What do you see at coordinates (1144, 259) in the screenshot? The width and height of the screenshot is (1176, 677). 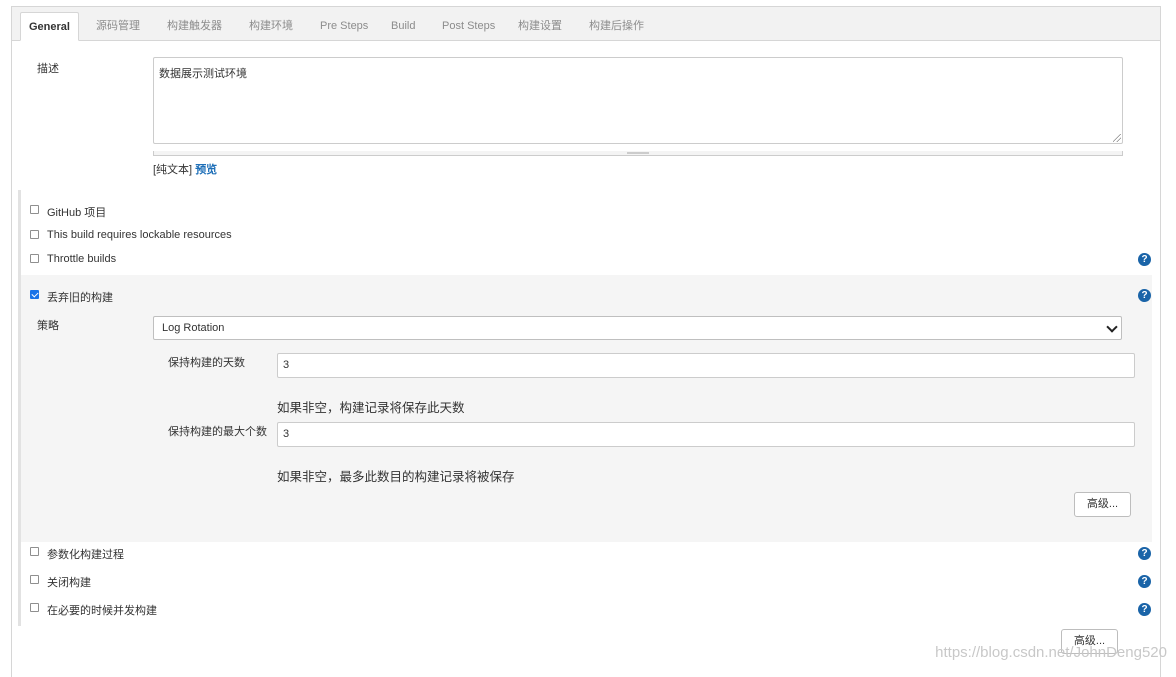 I see `throttle-builds-help-icon: ?` at bounding box center [1144, 259].